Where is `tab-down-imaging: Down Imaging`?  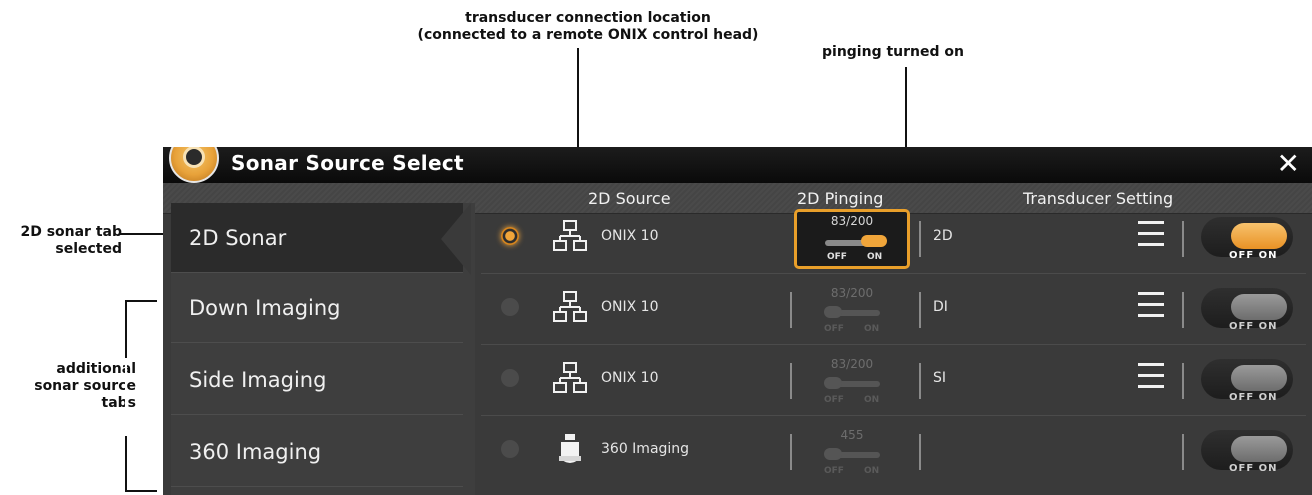 tab-down-imaging: Down Imaging is located at coordinates (317, 308).